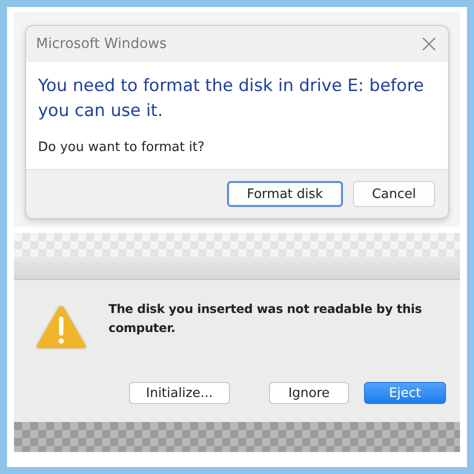  What do you see at coordinates (284, 194) in the screenshot?
I see `dialog-button: Format disk` at bounding box center [284, 194].